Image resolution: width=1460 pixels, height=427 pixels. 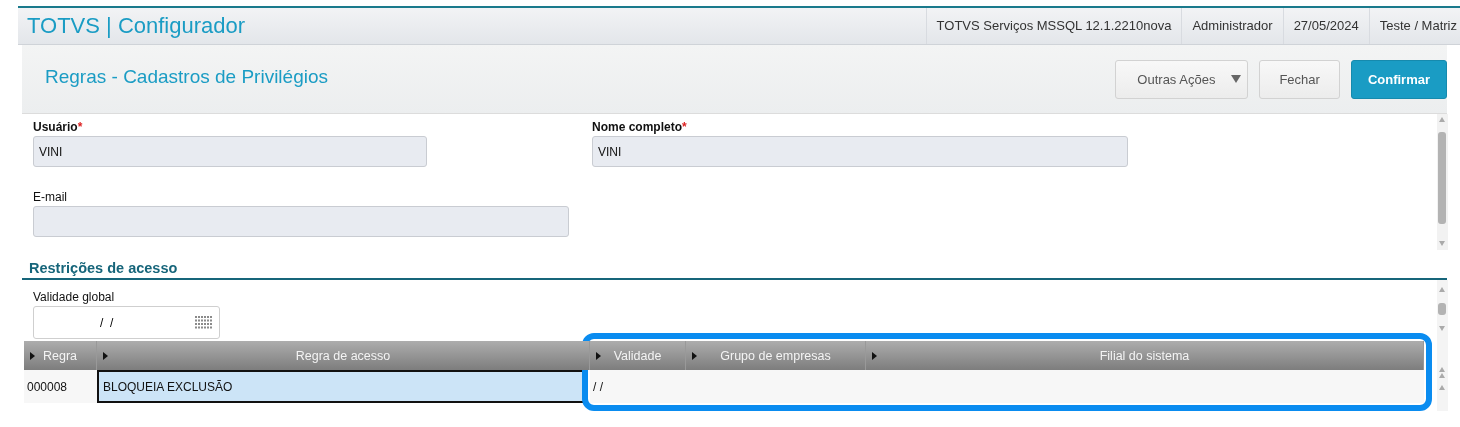 I want to click on confirm-button: Confirmar, so click(x=1398, y=79).